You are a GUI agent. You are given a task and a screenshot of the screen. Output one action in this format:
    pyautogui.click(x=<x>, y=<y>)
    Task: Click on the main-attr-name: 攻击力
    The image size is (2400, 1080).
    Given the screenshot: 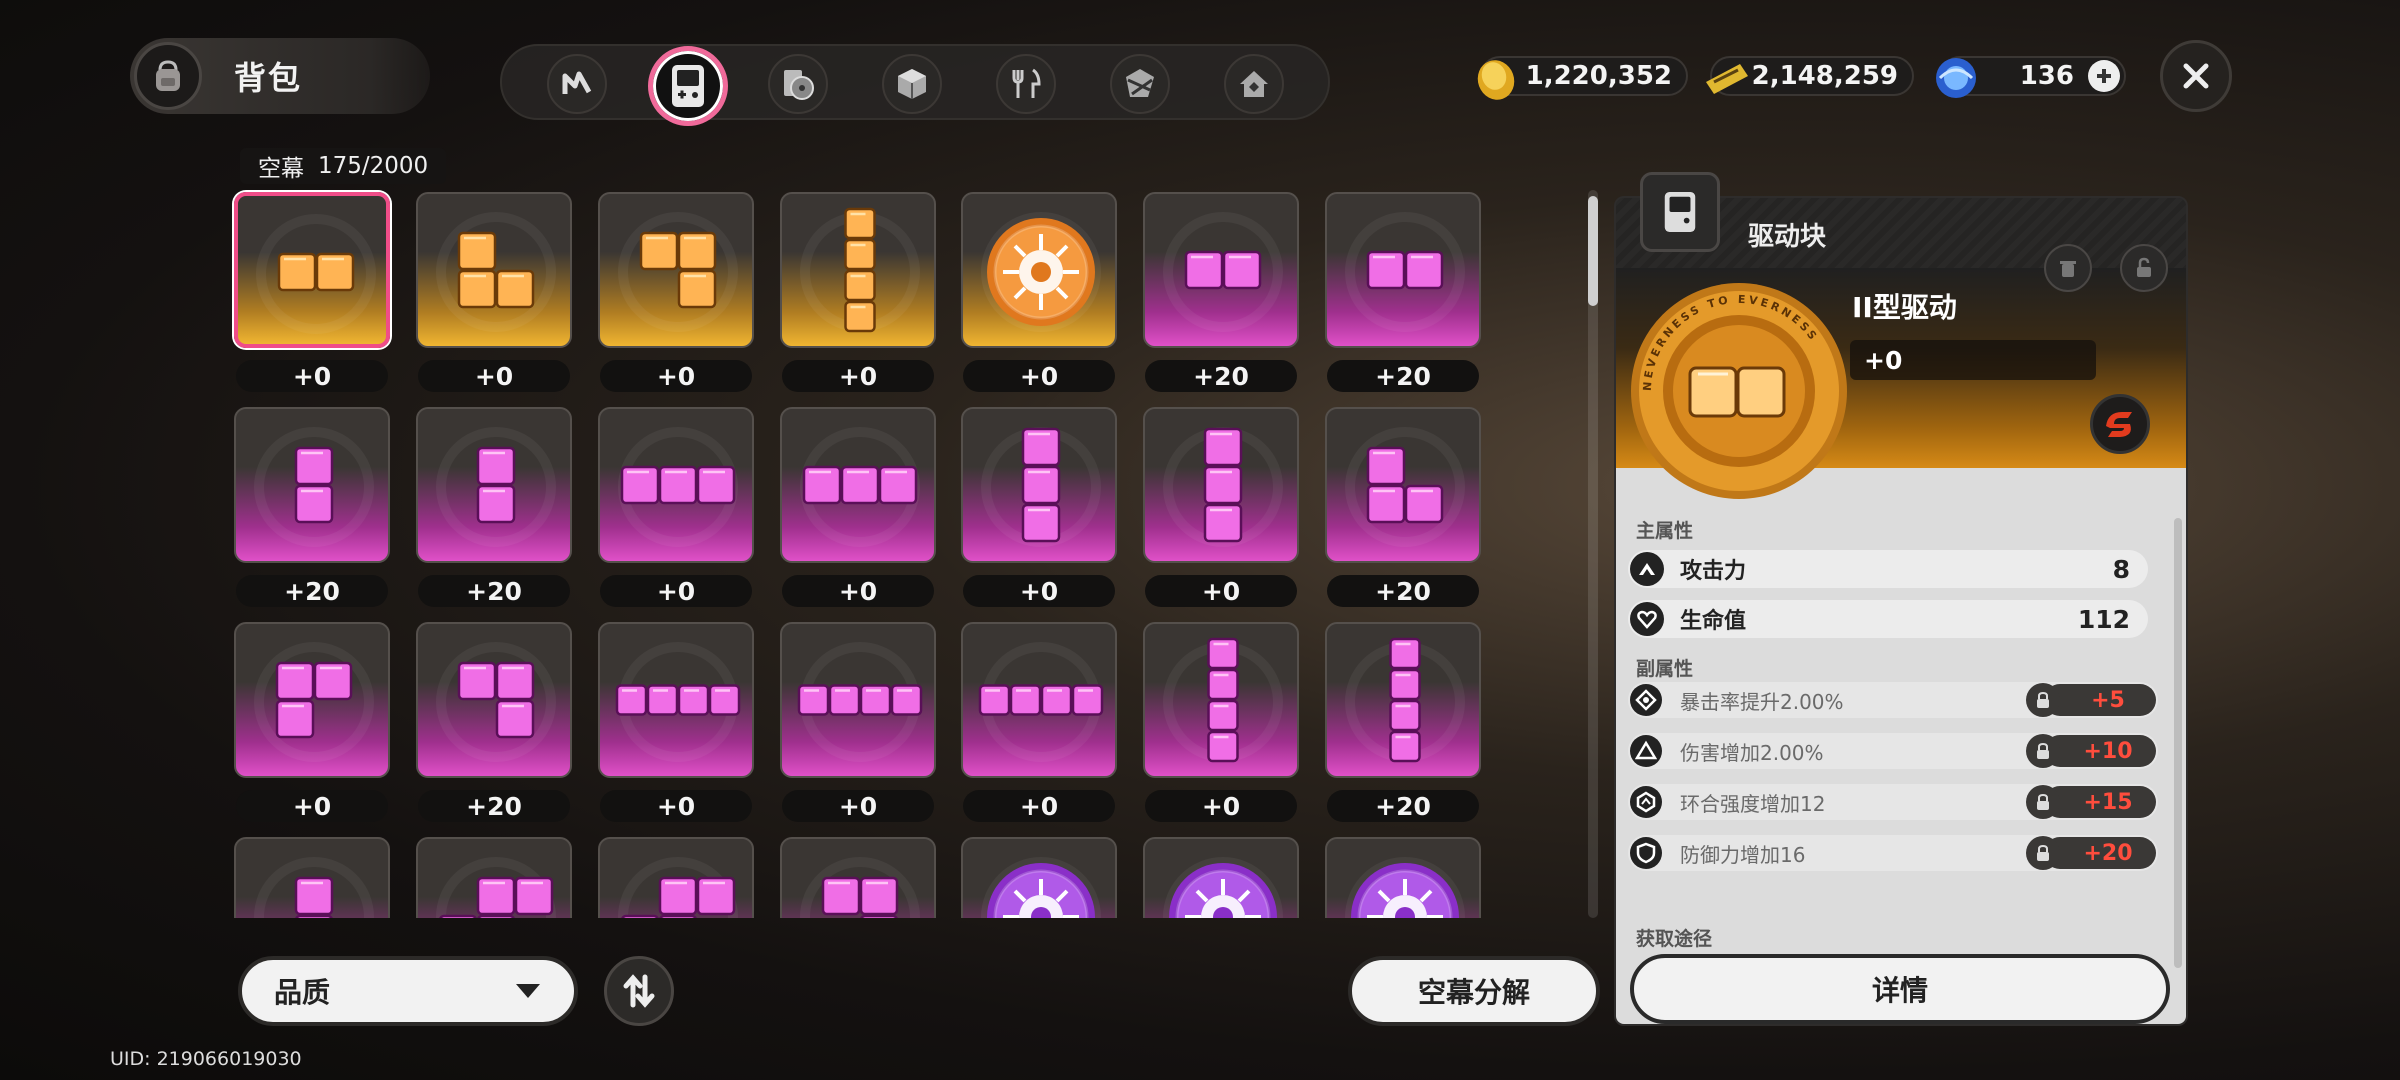 What is the action you would take?
    pyautogui.click(x=1713, y=571)
    